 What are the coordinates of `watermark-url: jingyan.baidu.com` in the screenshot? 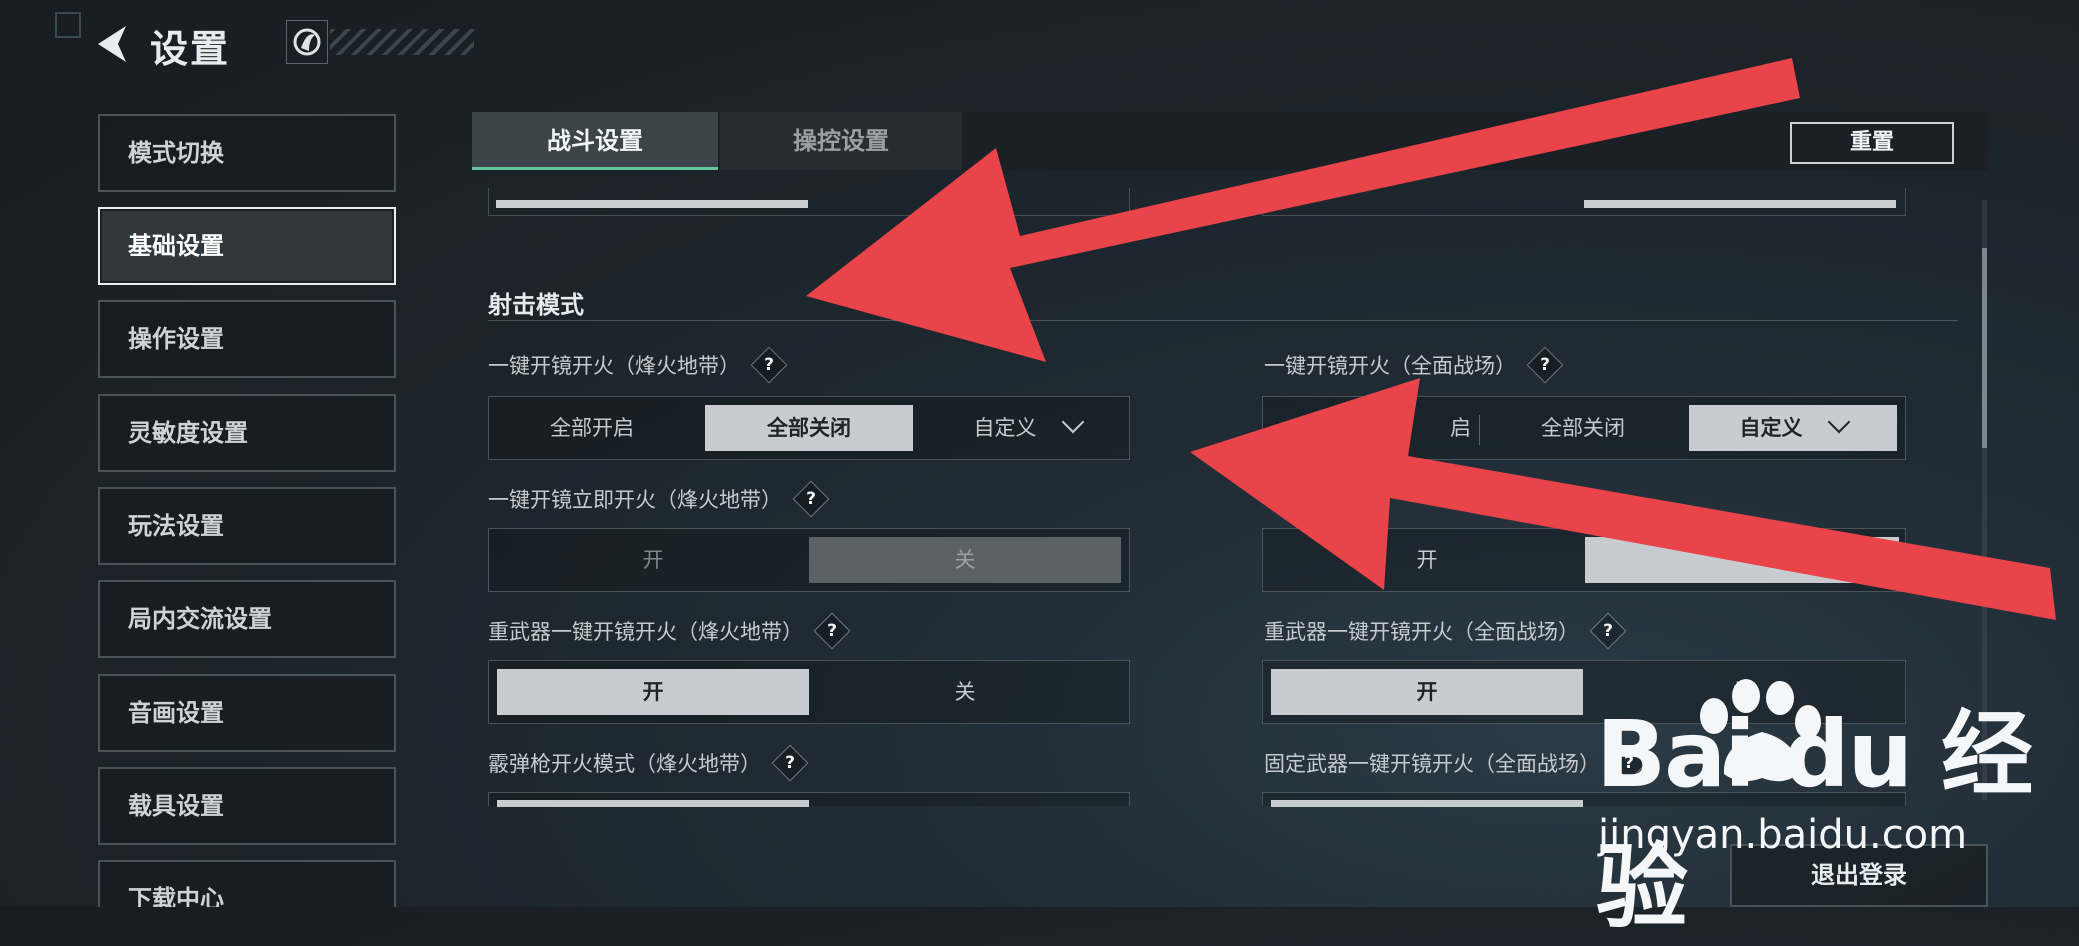 It's located at (1783, 835).